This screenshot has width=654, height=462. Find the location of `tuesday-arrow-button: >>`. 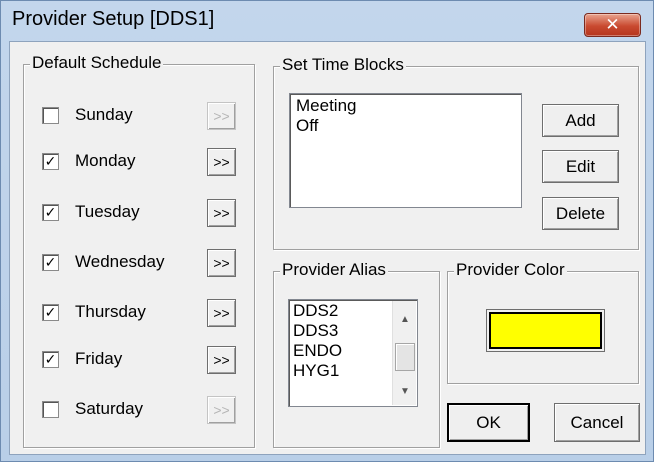

tuesday-arrow-button: >> is located at coordinates (221, 213).